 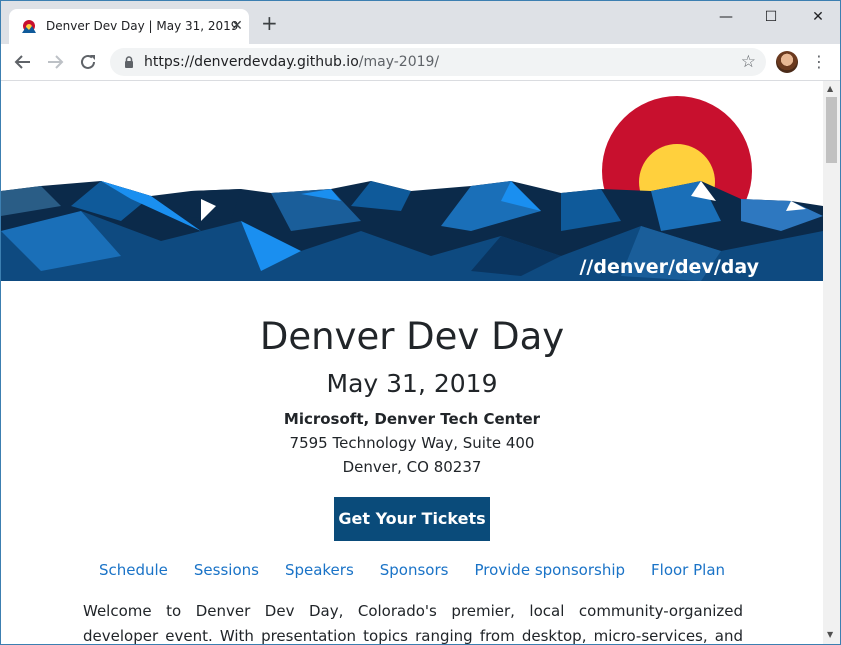 I want to click on scroll-up-arrow-icon: ▲, so click(x=830, y=88).